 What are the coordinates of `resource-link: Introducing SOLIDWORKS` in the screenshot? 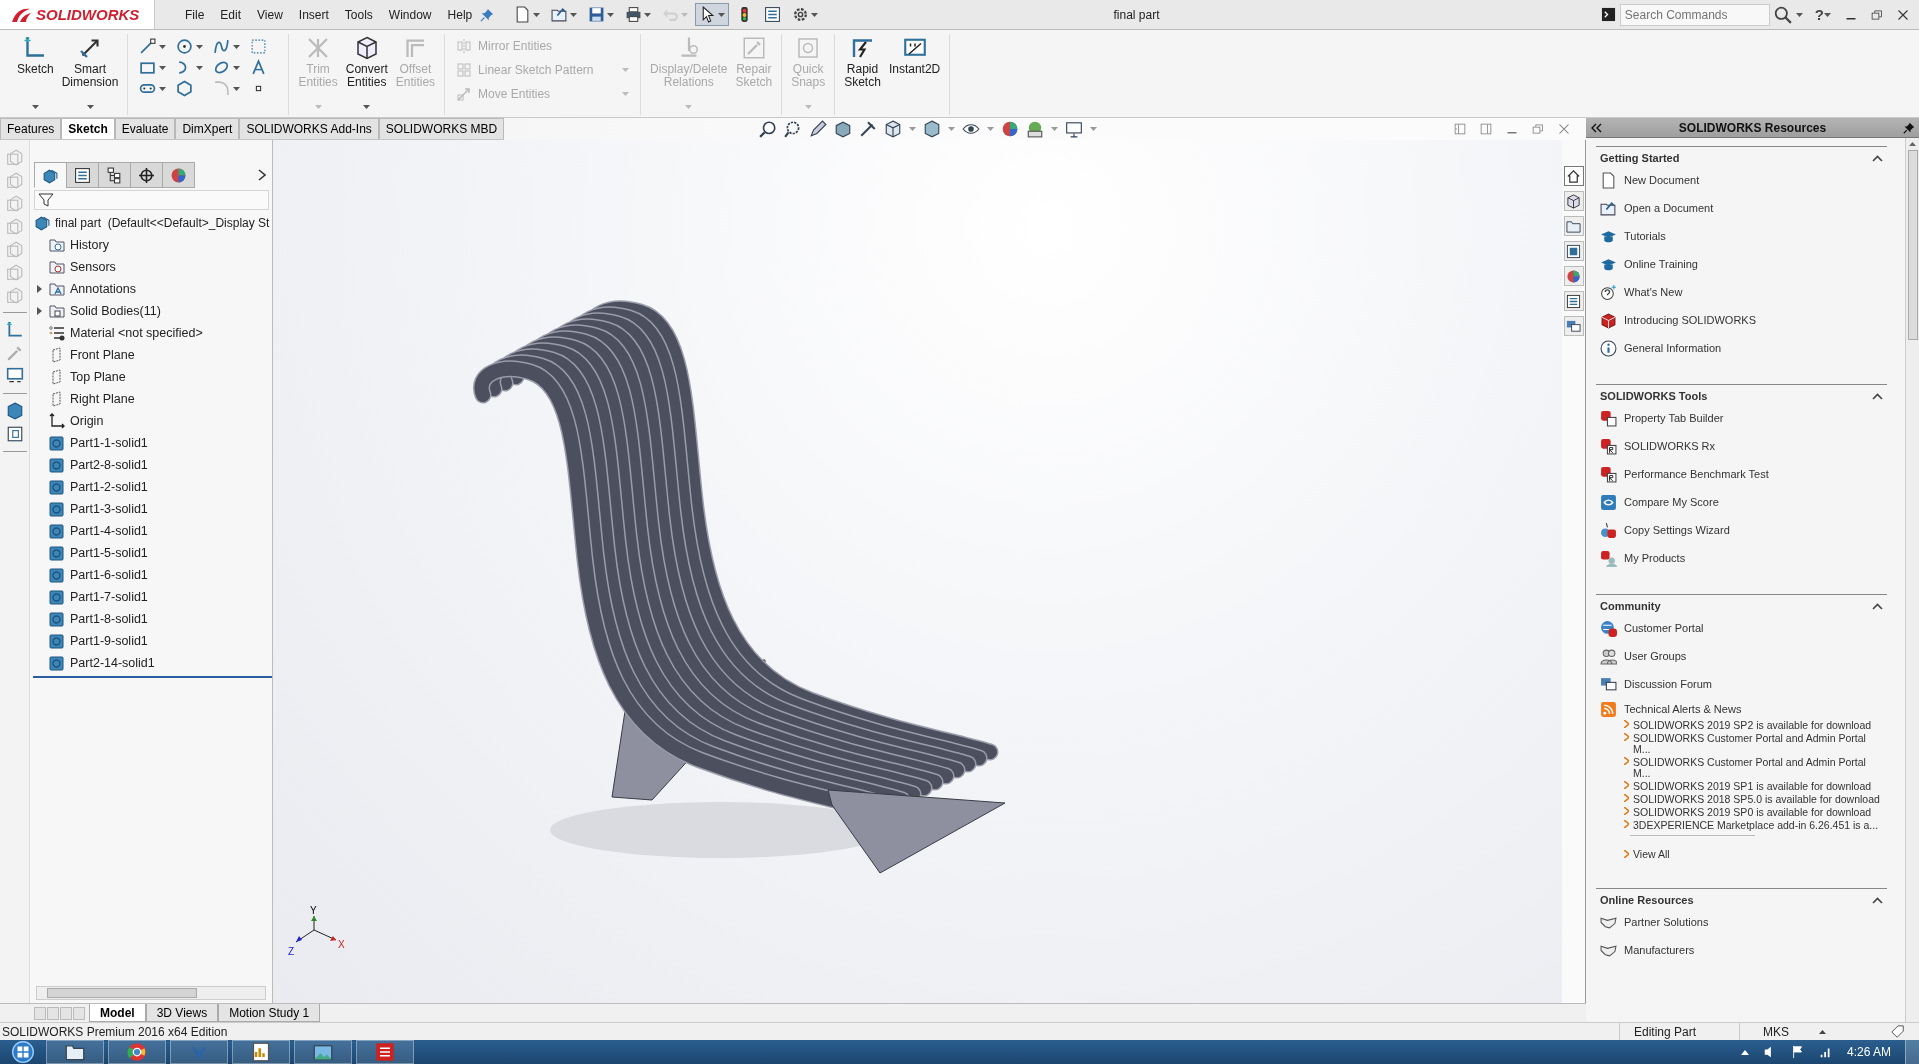 It's located at (1741, 320).